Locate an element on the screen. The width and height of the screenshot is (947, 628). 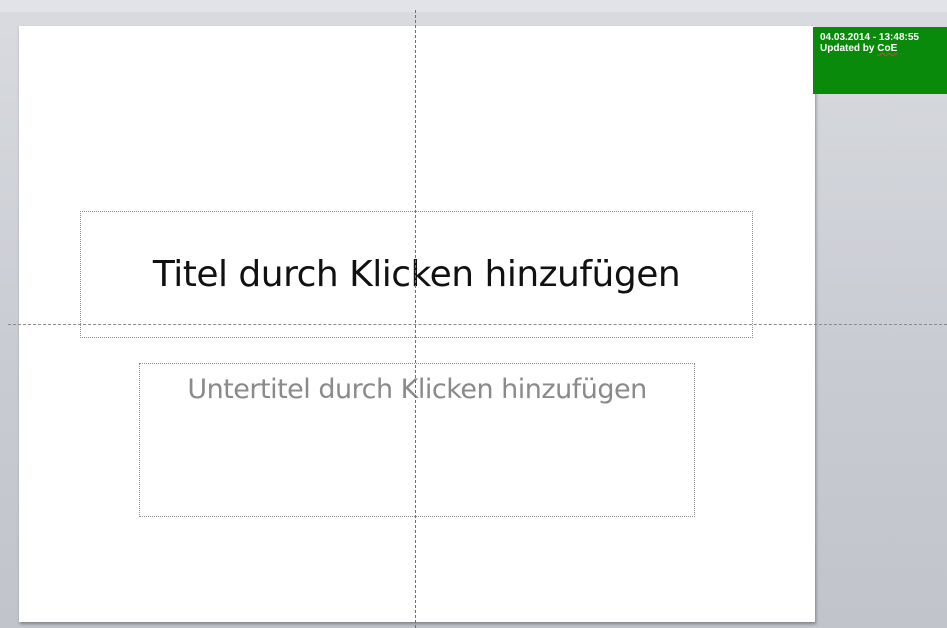
status-updated-prefix: Updated by is located at coordinates (849, 48).